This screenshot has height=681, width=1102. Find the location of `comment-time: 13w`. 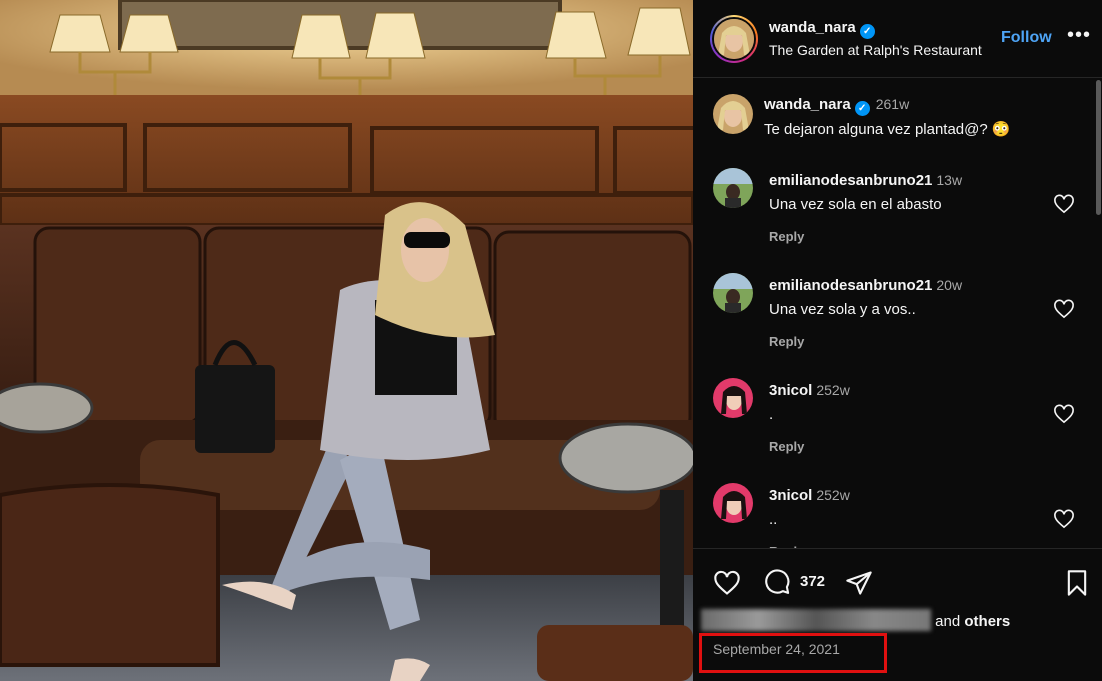

comment-time: 13w is located at coordinates (949, 180).